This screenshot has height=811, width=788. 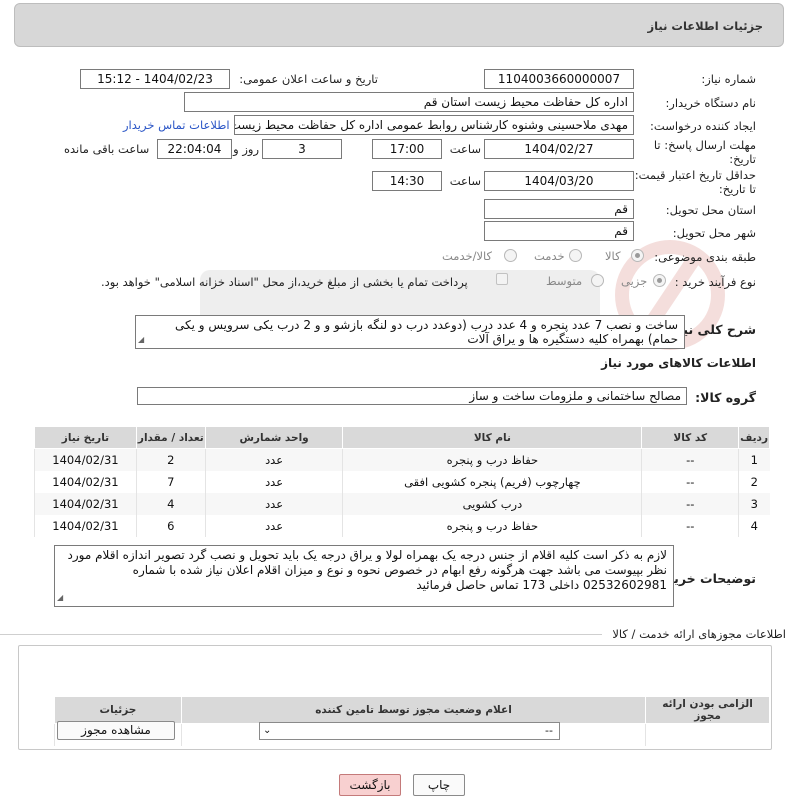 What do you see at coordinates (564, 281) in the screenshot?
I see `process-option-medium: متوسط` at bounding box center [564, 281].